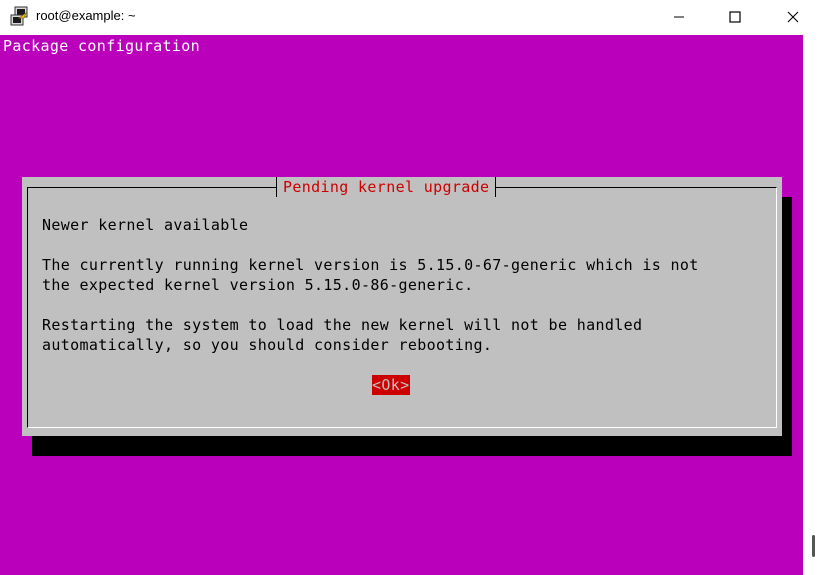 This screenshot has width=823, height=575. What do you see at coordinates (101, 46) in the screenshot?
I see `package-configuration-header: Package configuration` at bounding box center [101, 46].